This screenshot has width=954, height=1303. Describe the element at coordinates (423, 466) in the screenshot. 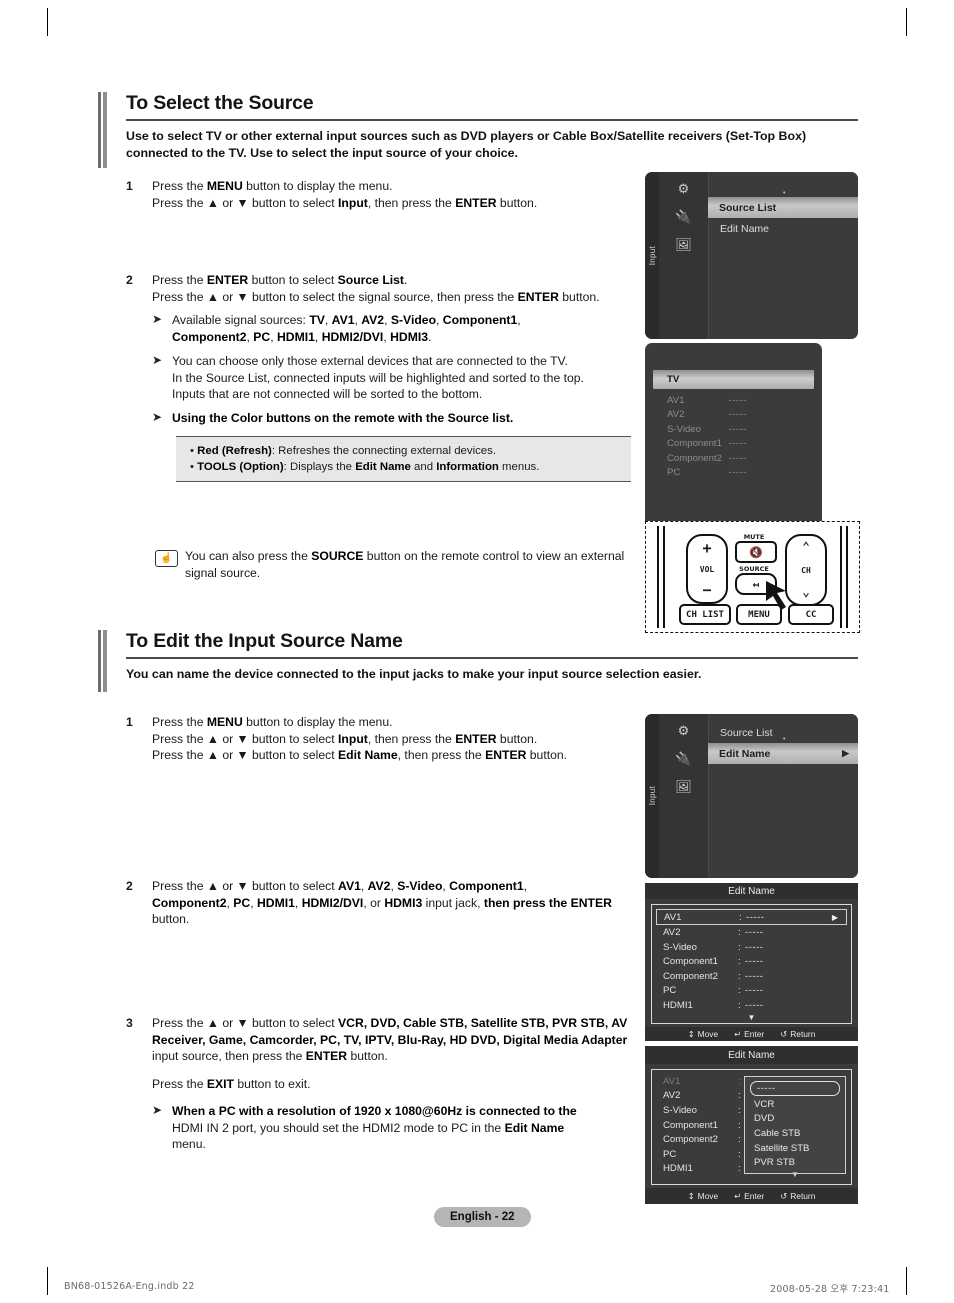

I see `t: and` at that location.